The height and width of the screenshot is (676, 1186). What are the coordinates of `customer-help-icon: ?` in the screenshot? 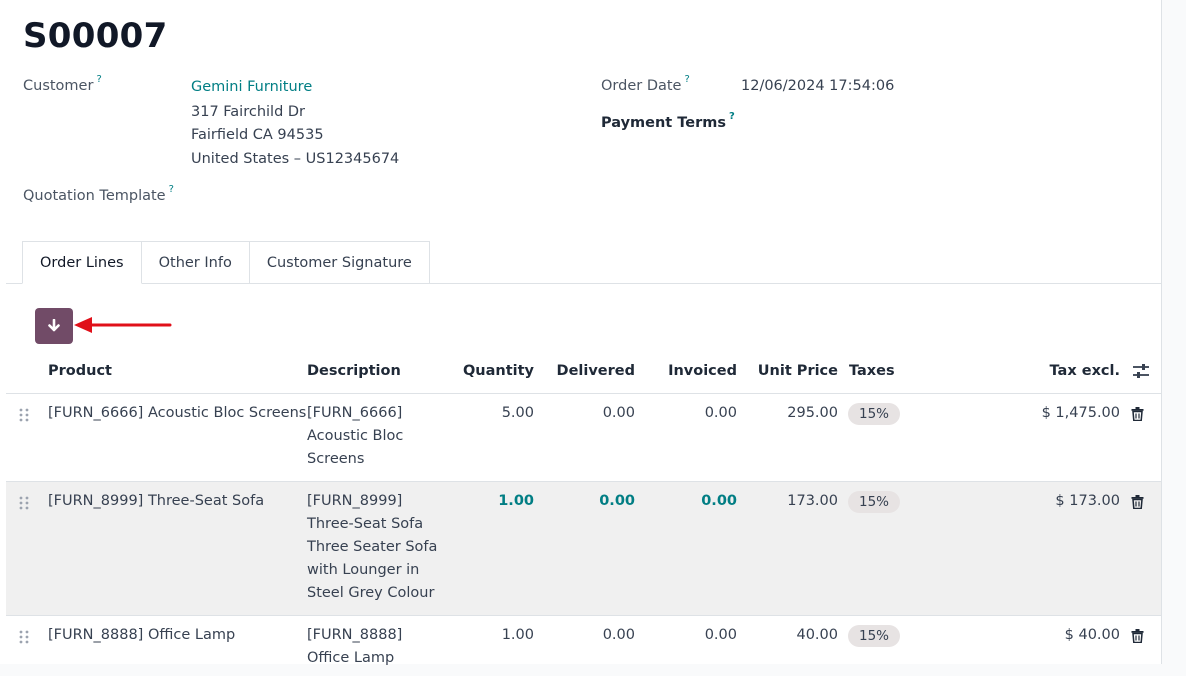 It's located at (98, 79).